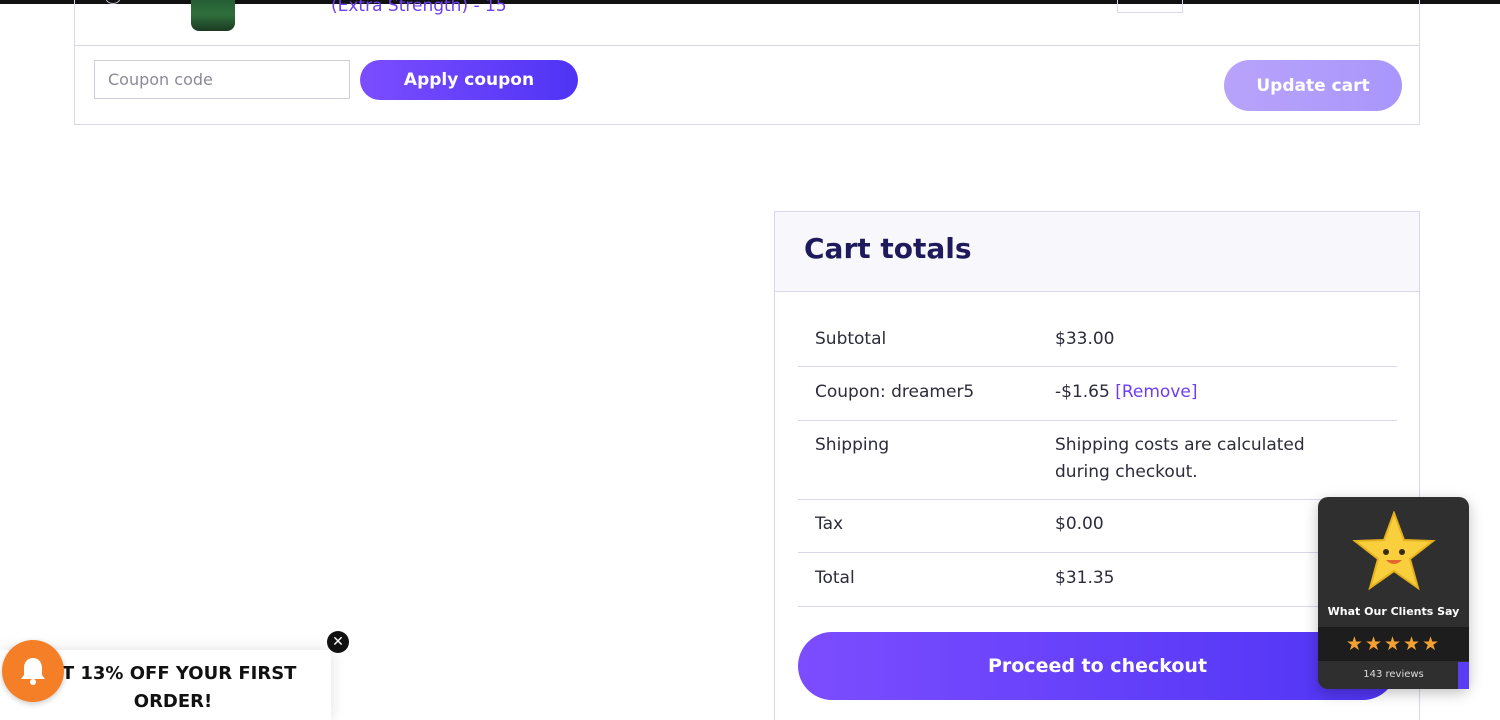 The image size is (1500, 720). What do you see at coordinates (1393, 593) in the screenshot?
I see `reviews-widget: What Our Clients Say ★★★★★ 143 reviews` at bounding box center [1393, 593].